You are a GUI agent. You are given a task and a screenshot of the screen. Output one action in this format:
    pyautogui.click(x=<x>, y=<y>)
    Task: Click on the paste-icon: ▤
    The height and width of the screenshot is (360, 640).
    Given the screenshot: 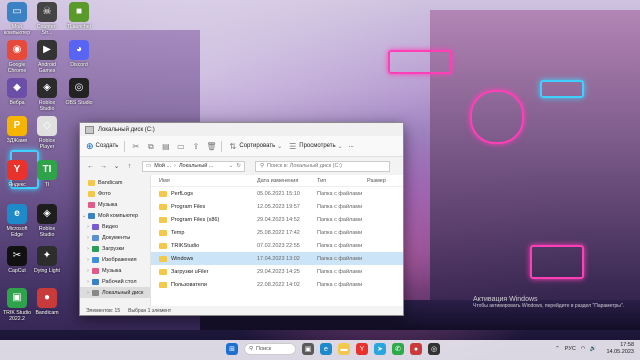 What is the action you would take?
    pyautogui.click(x=165, y=146)
    